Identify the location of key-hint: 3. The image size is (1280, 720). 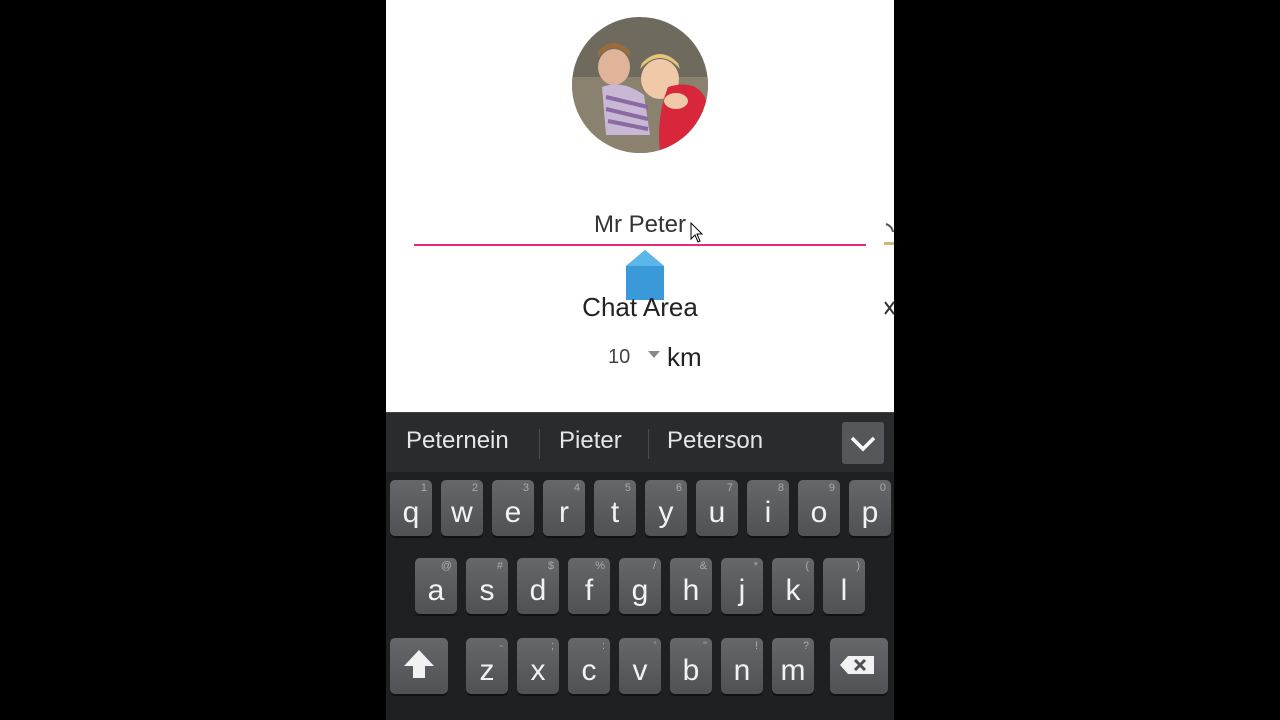
(525, 488).